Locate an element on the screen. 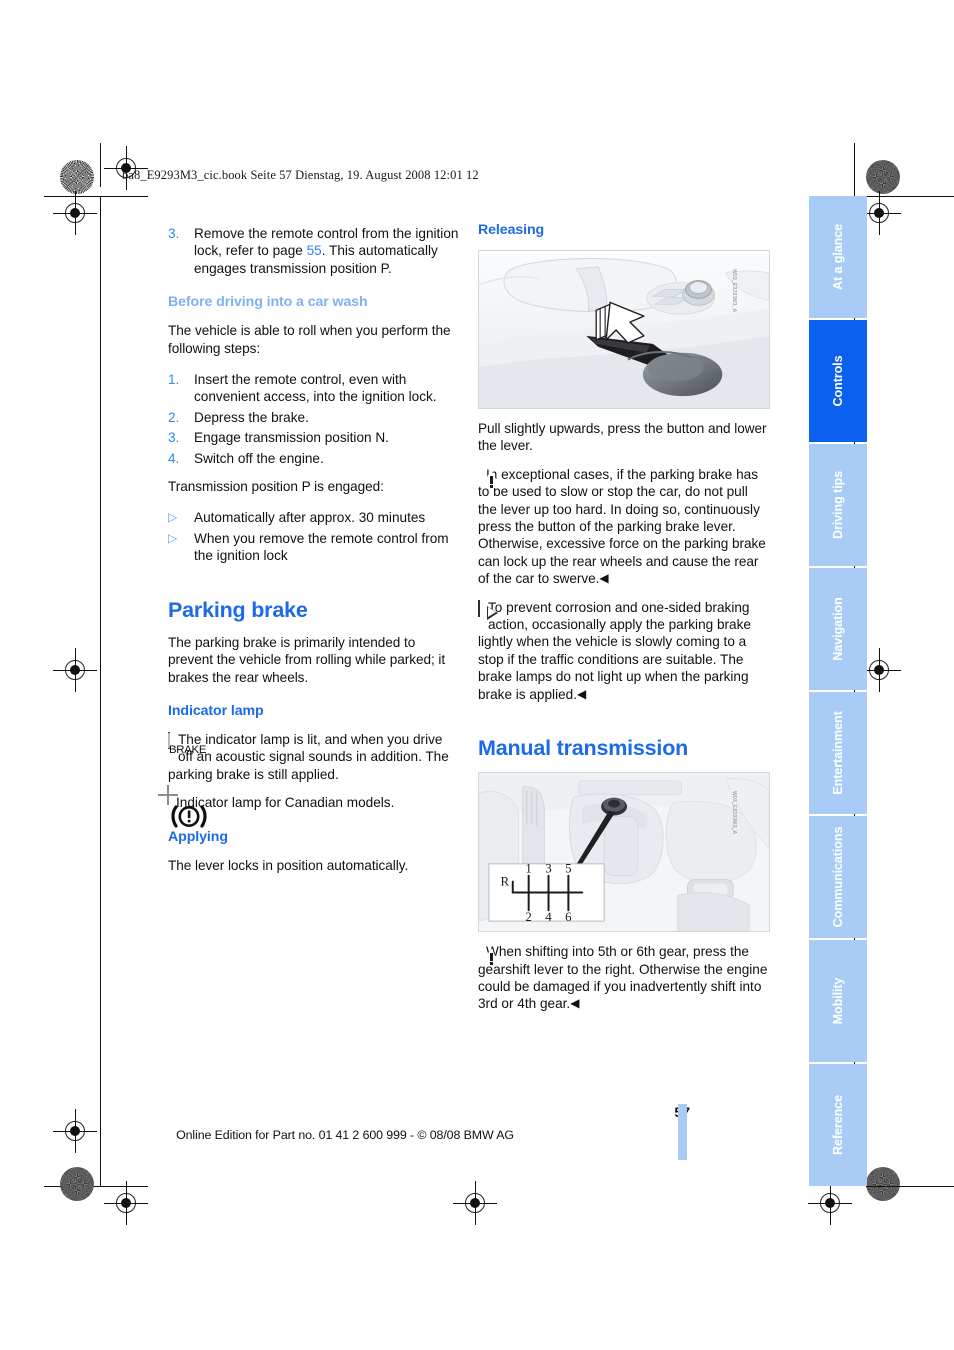  crop-line-top-left-h is located at coordinates (96, 196).